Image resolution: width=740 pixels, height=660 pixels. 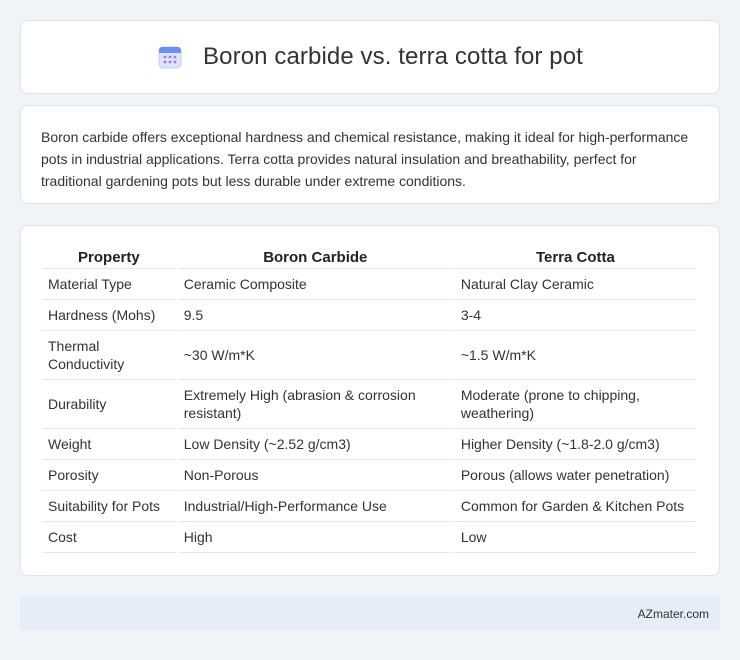 I want to click on cell-boron-carbide: Non-Porous, so click(x=315, y=475).